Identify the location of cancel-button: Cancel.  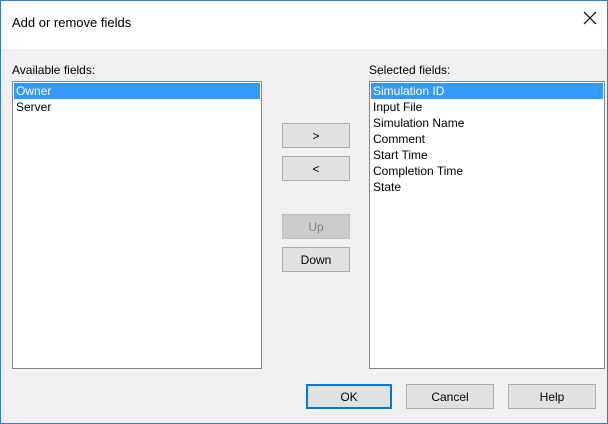
(450, 396).